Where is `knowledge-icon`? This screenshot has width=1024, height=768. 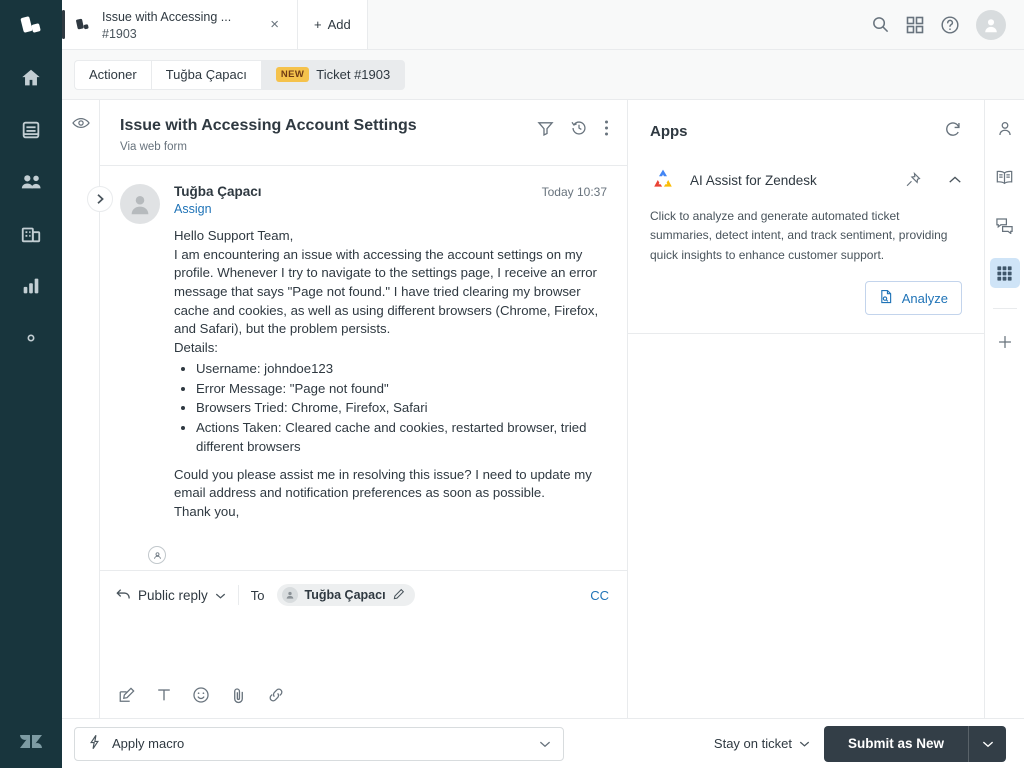
knowledge-icon is located at coordinates (1005, 177).